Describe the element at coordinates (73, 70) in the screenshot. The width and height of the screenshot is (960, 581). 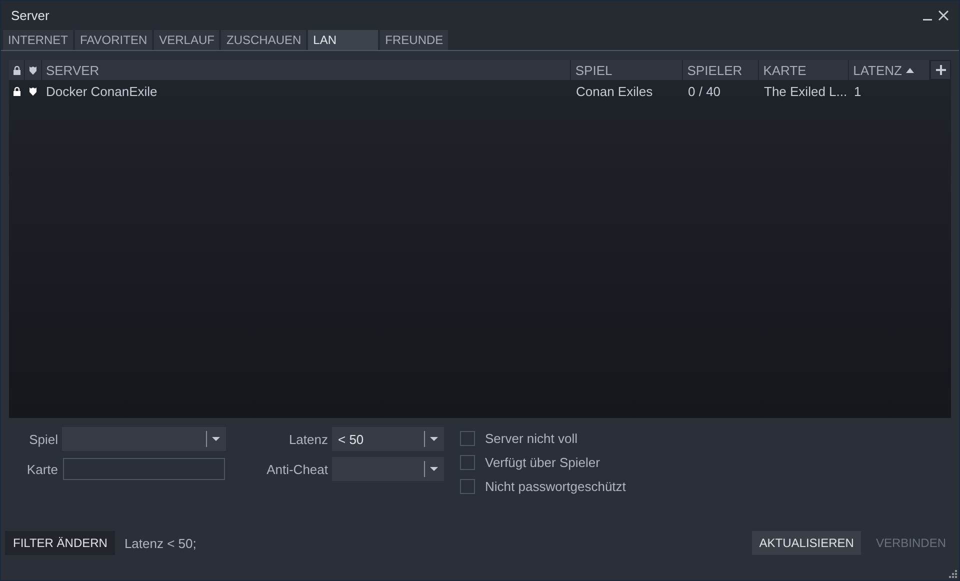
I see `column-header: SERVER` at that location.